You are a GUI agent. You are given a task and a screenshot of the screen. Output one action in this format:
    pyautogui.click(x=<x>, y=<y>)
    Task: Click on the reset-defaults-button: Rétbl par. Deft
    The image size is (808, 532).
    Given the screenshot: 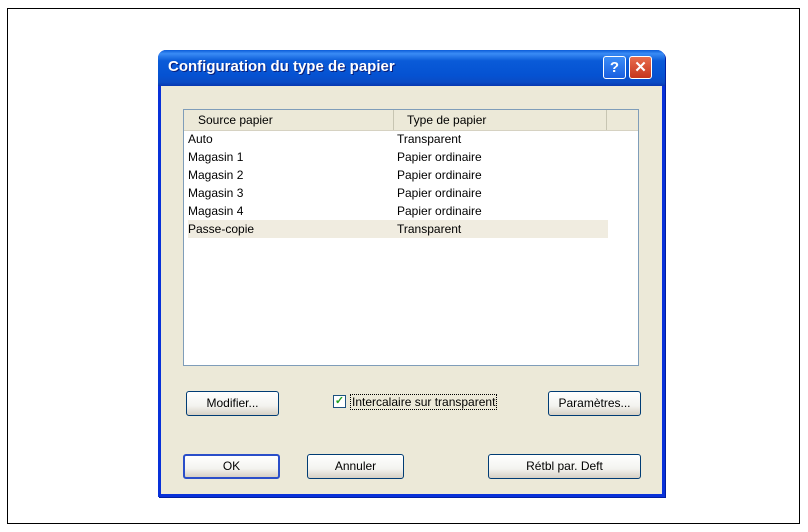 What is the action you would take?
    pyautogui.click(x=564, y=466)
    